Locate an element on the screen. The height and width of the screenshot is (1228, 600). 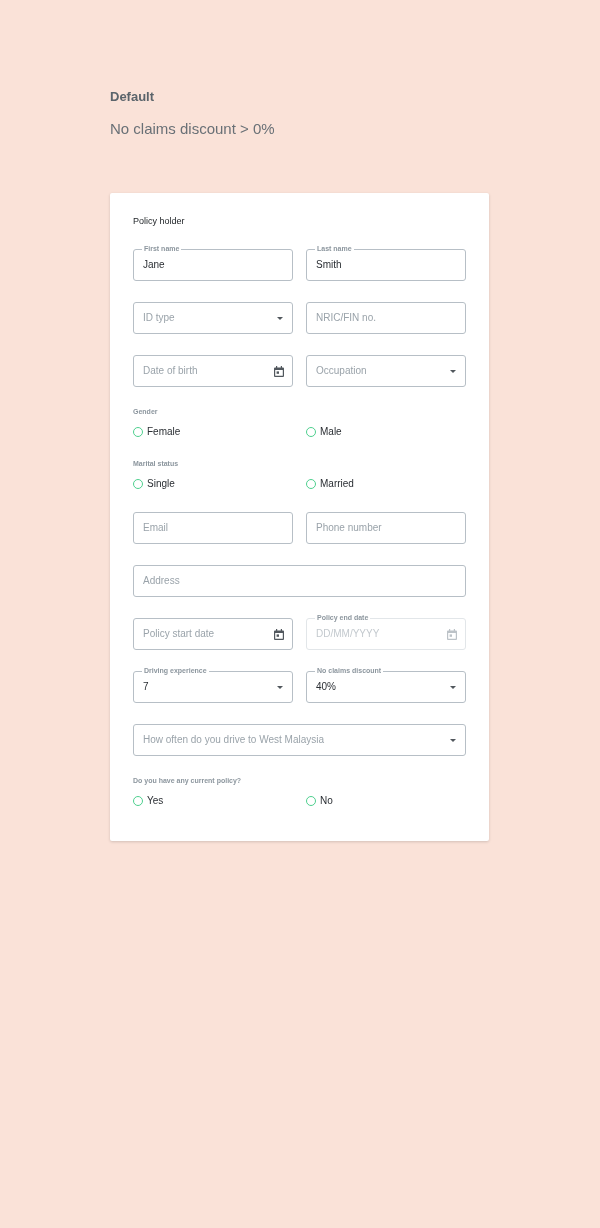
radio-label: No is located at coordinates (326, 801).